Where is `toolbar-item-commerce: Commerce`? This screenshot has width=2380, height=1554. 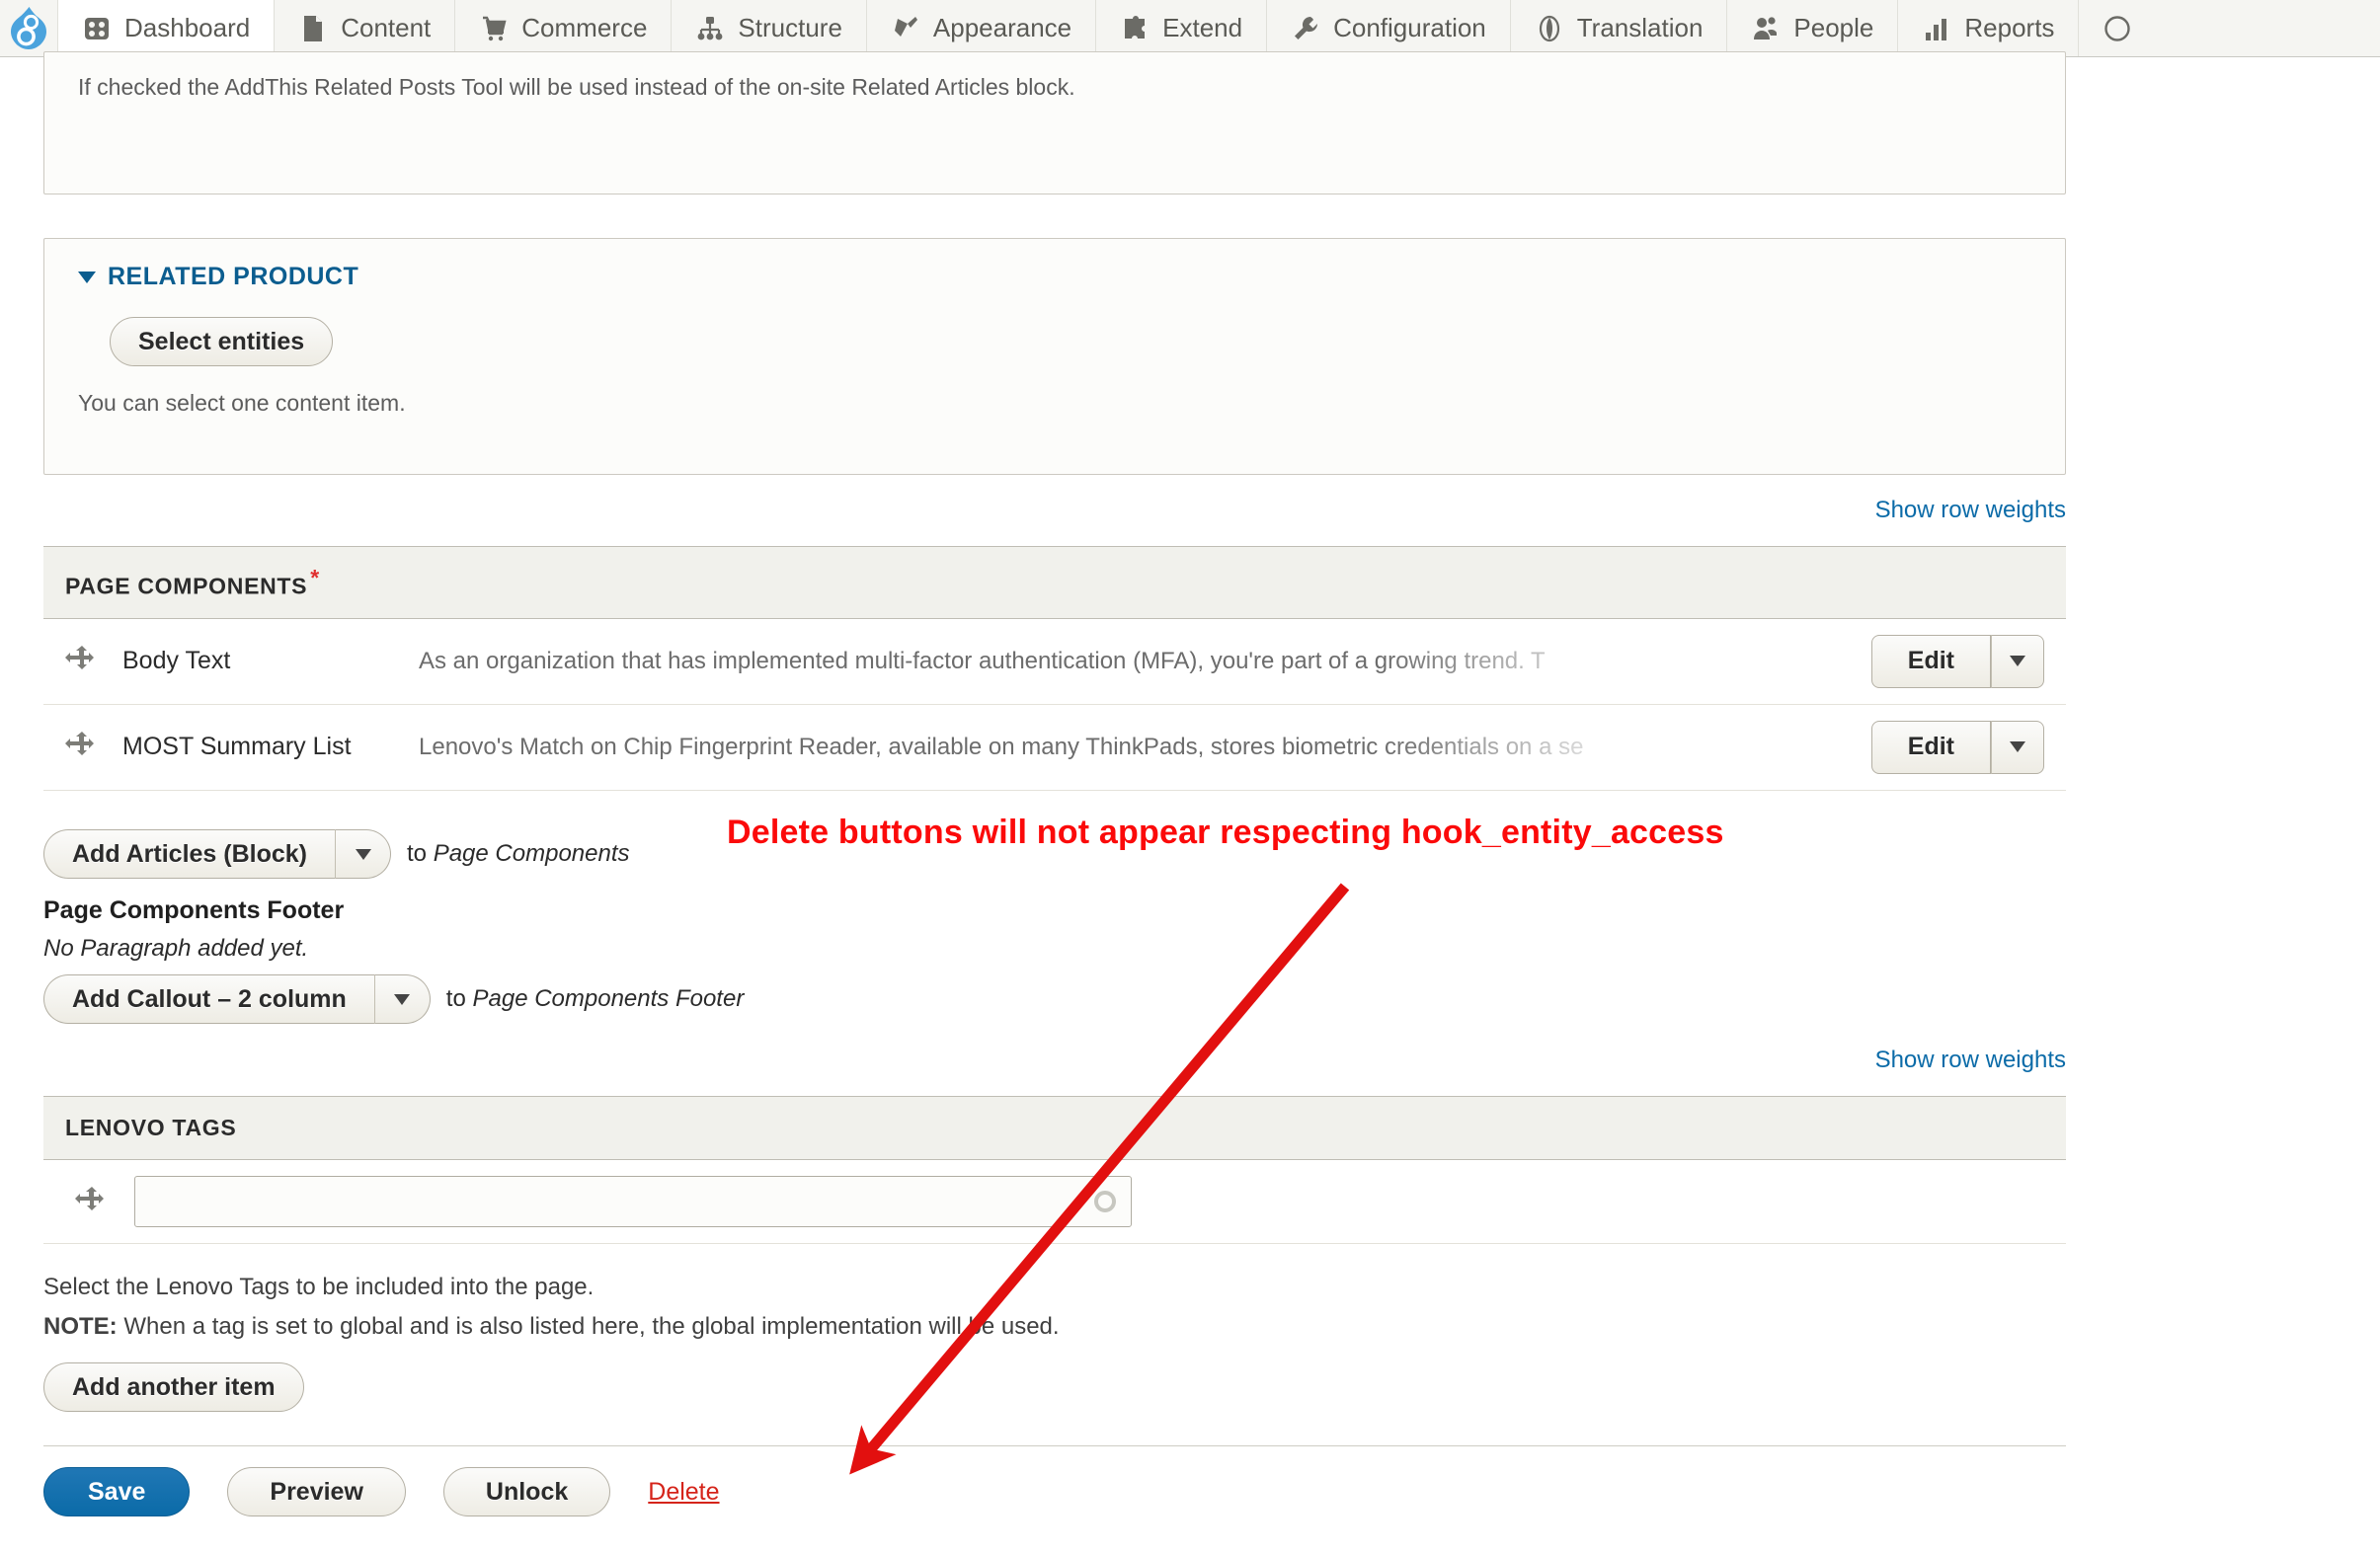 toolbar-item-commerce: Commerce is located at coordinates (562, 28).